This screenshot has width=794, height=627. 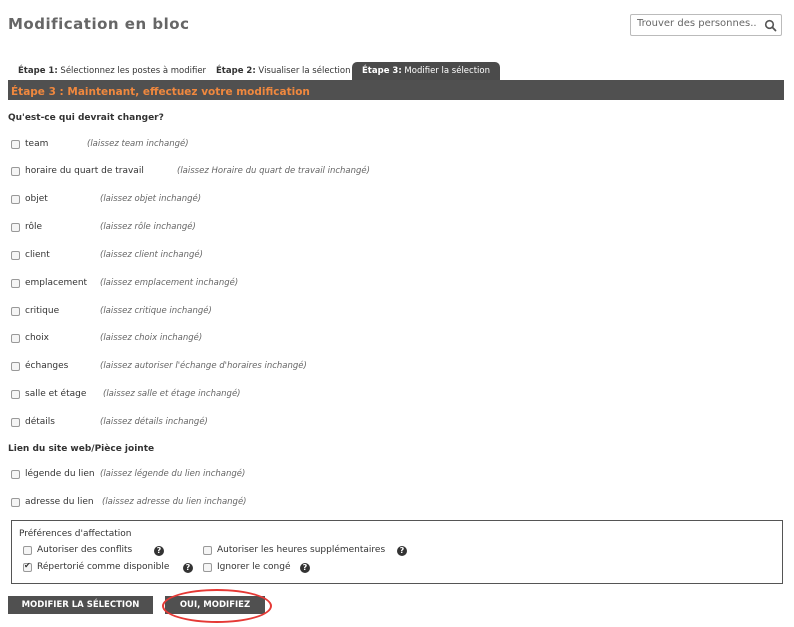 I want to click on field-label: choix, so click(x=37, y=338).